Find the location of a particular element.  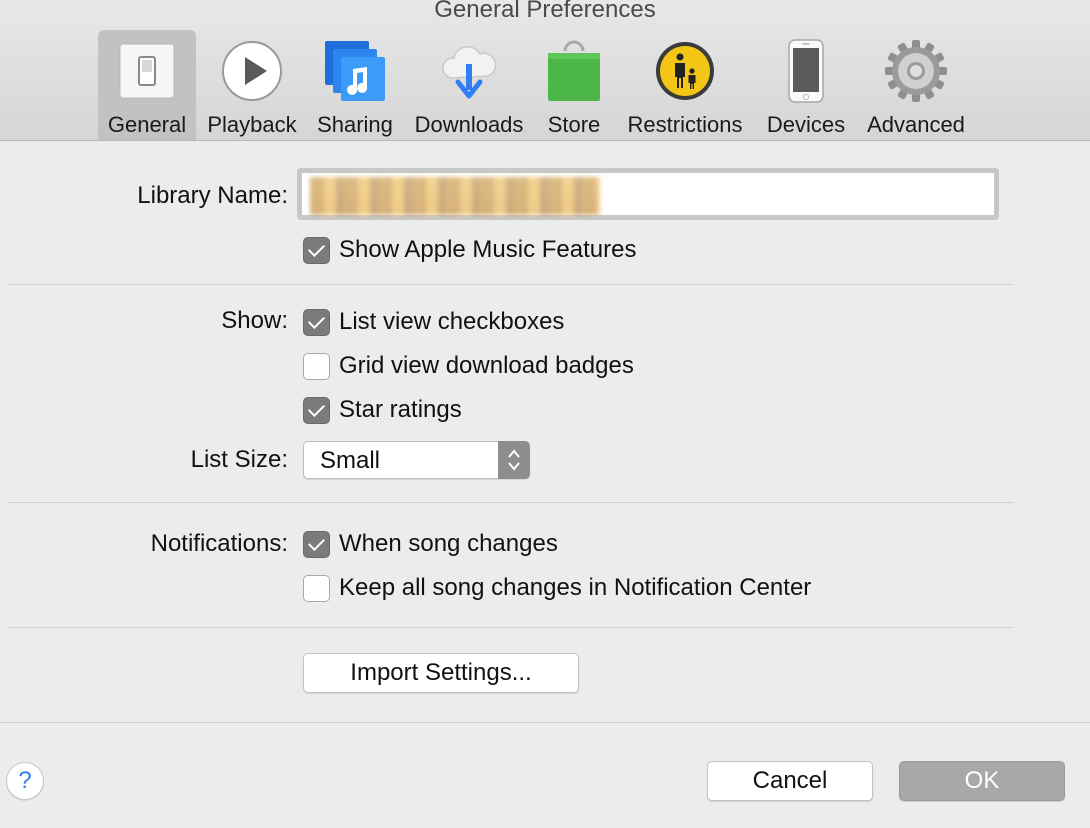

tab-advanced: Advanced is located at coordinates (916, 85).